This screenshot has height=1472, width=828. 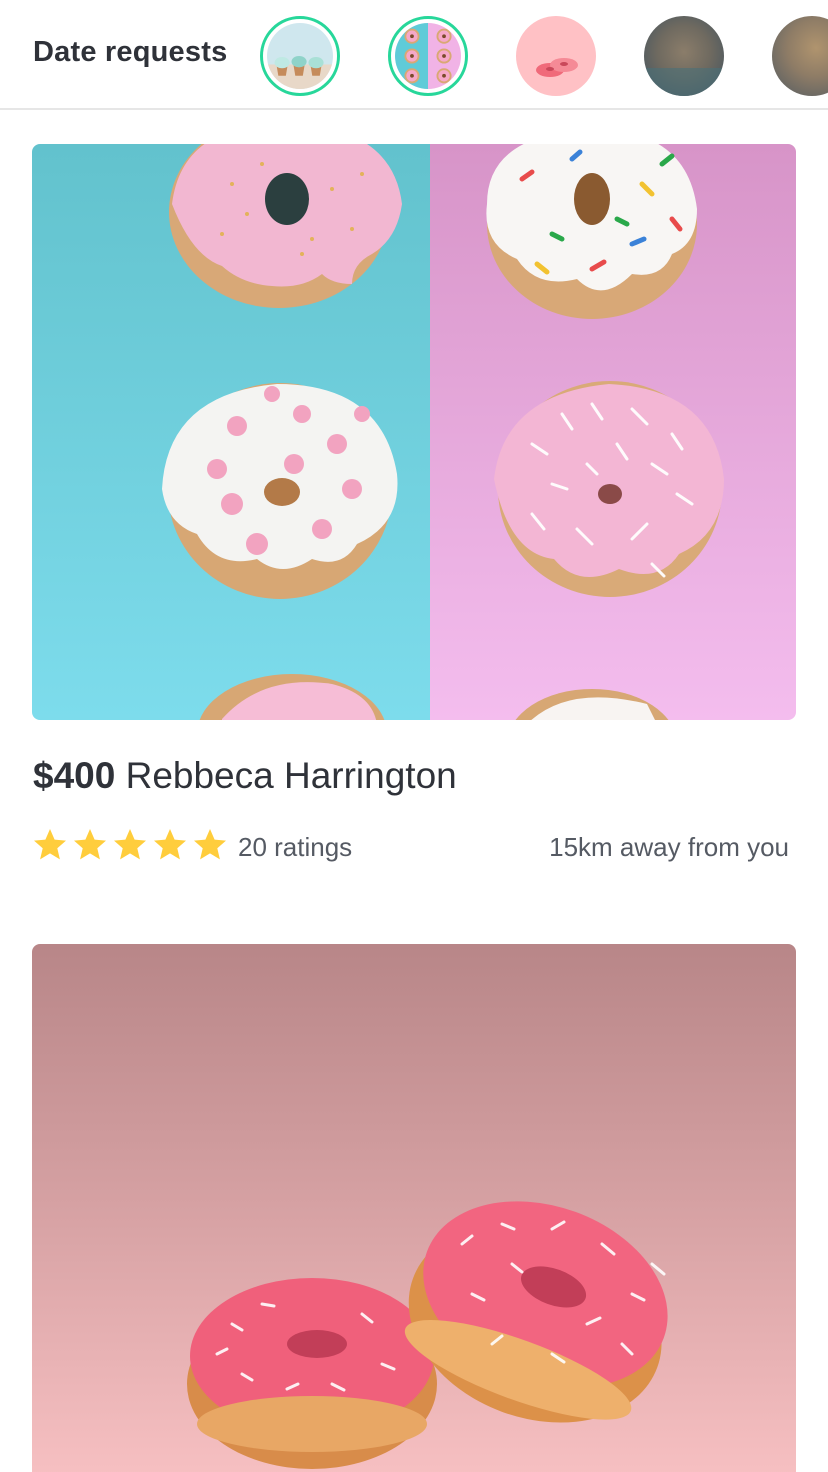 I want to click on price-label: $400, so click(x=74, y=775).